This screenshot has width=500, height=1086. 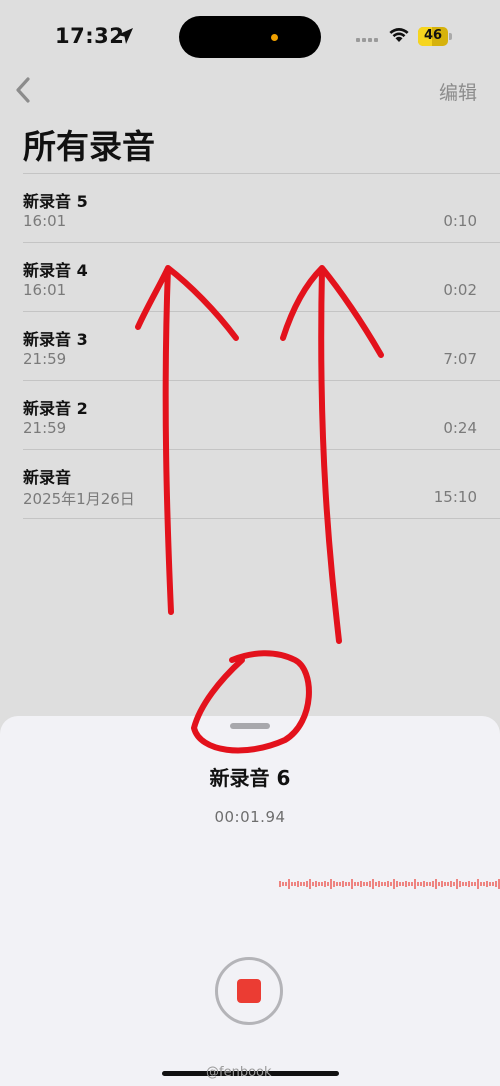 I want to click on status-time: 17:32, so click(x=90, y=36).